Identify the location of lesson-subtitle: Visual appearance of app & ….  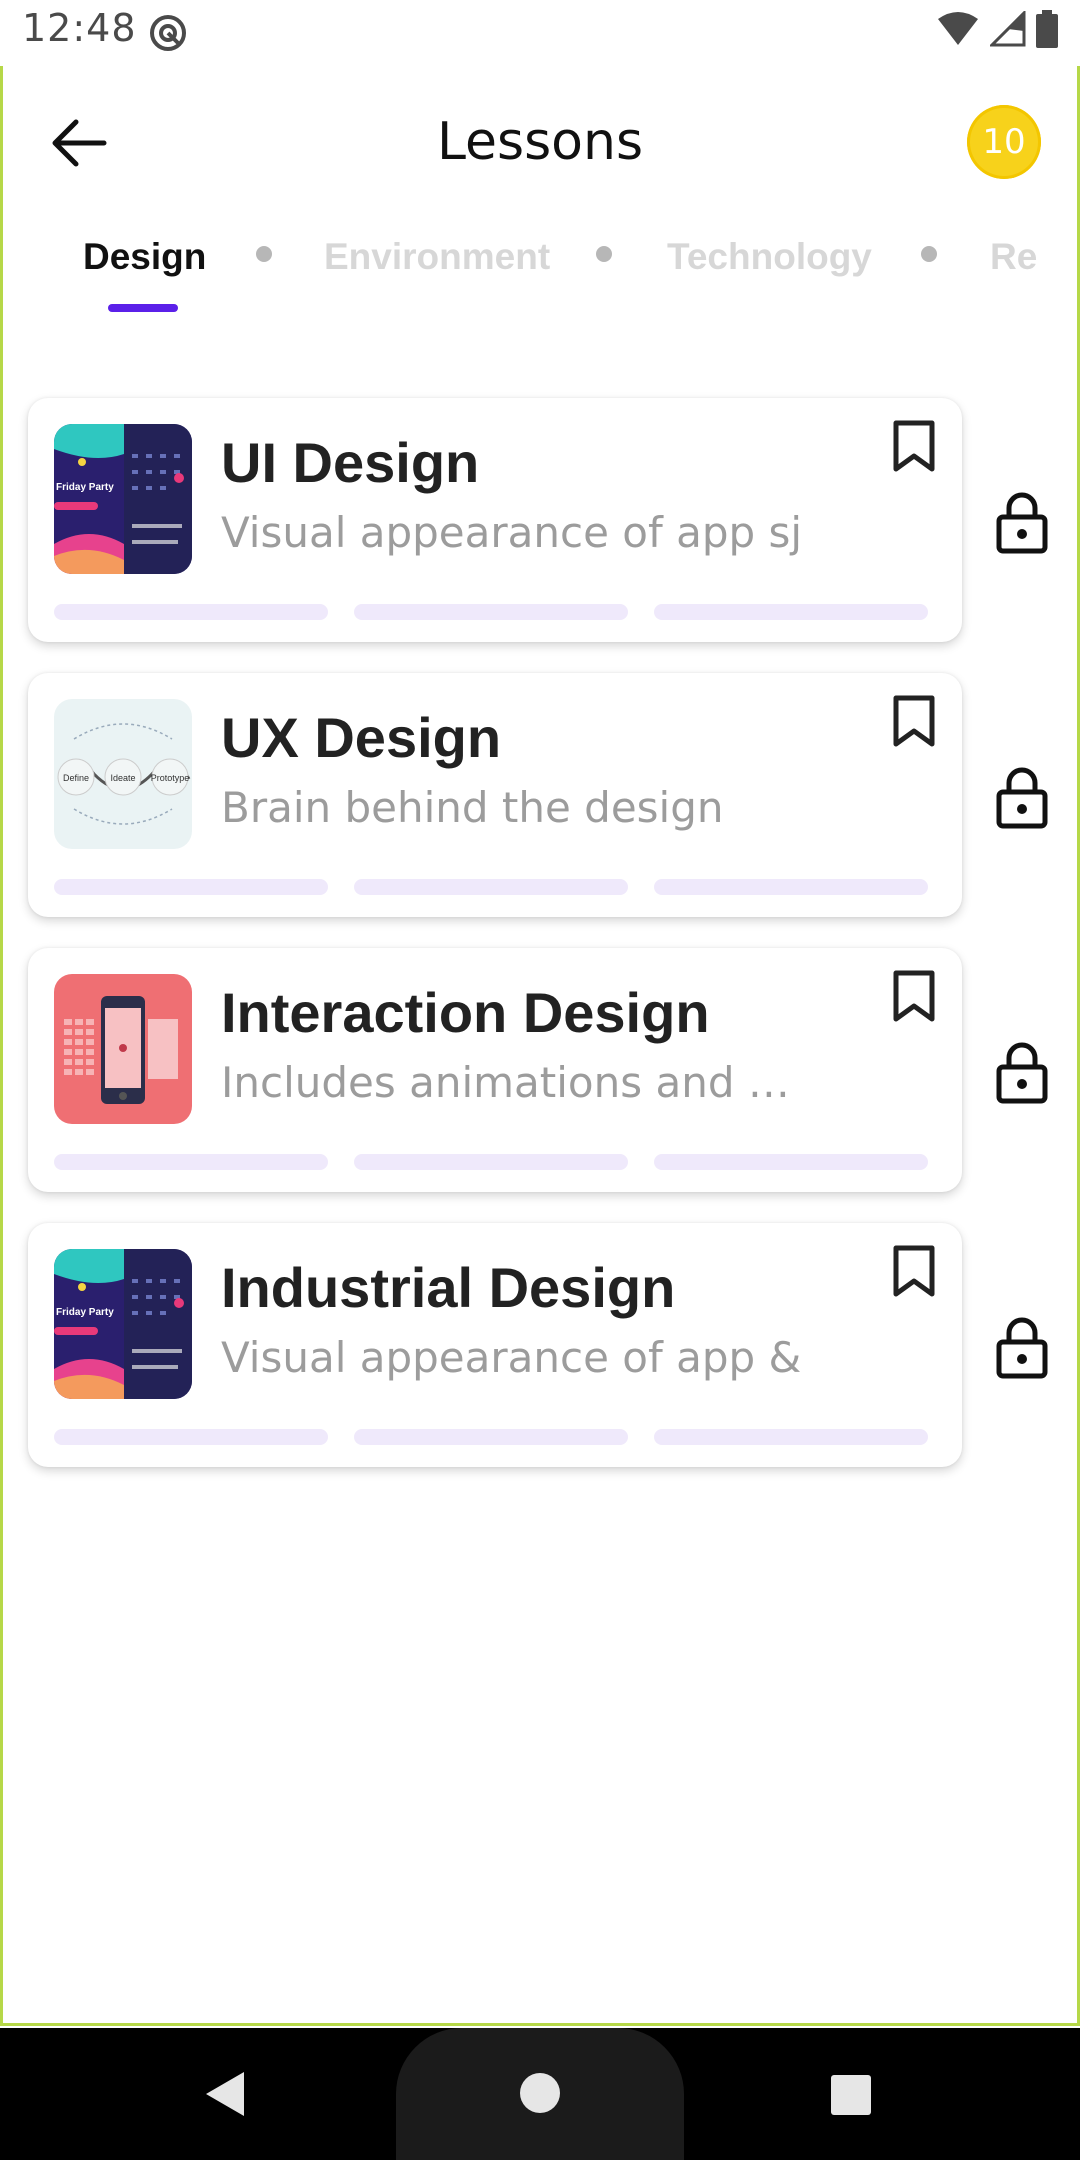
(511, 1357).